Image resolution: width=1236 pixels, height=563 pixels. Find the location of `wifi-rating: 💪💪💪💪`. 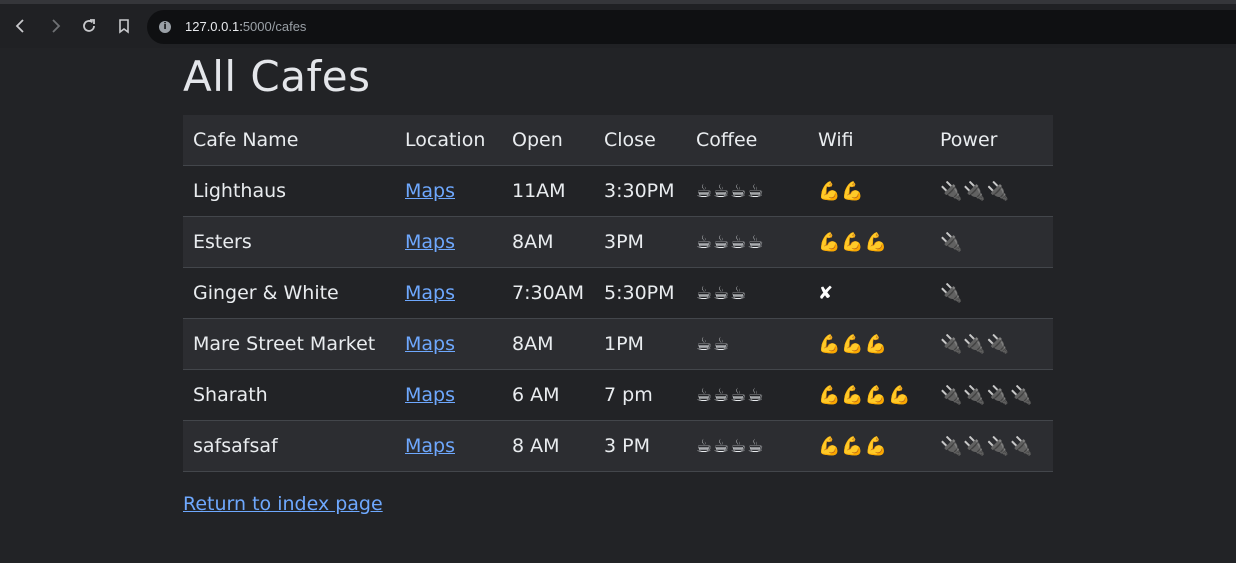

wifi-rating: 💪💪💪💪 is located at coordinates (869, 395).